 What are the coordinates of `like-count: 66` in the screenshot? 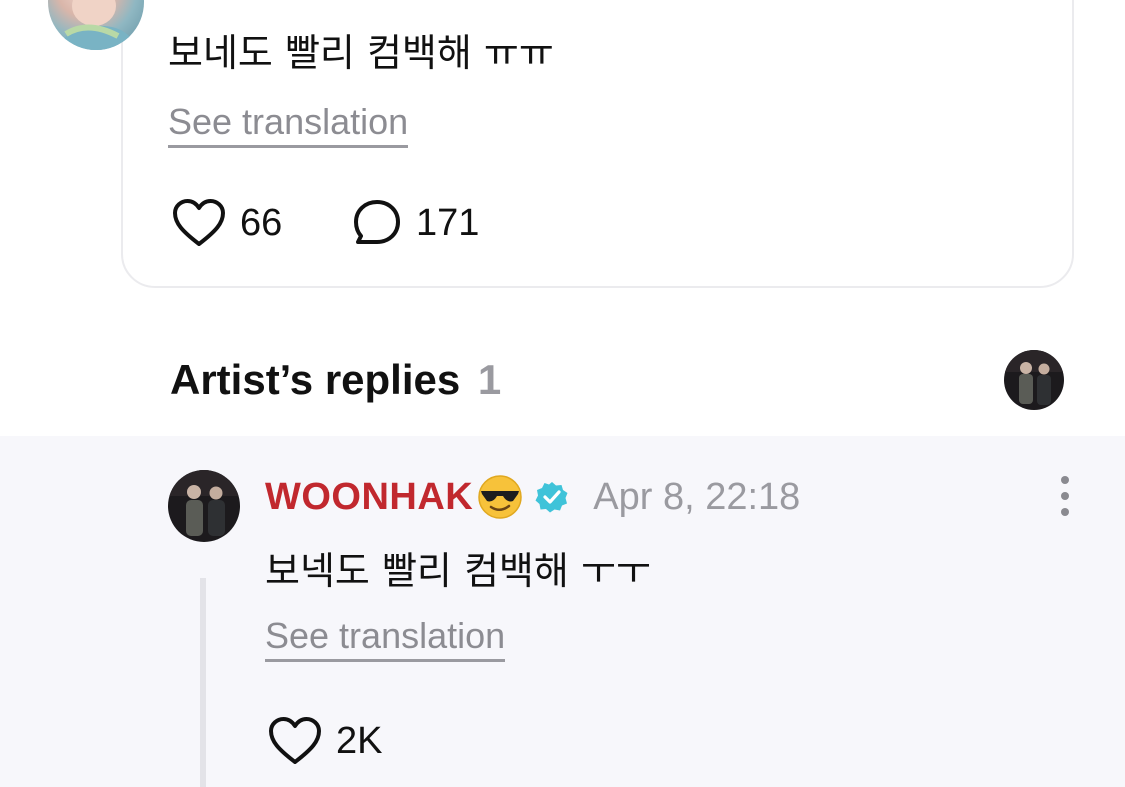 It's located at (261, 222).